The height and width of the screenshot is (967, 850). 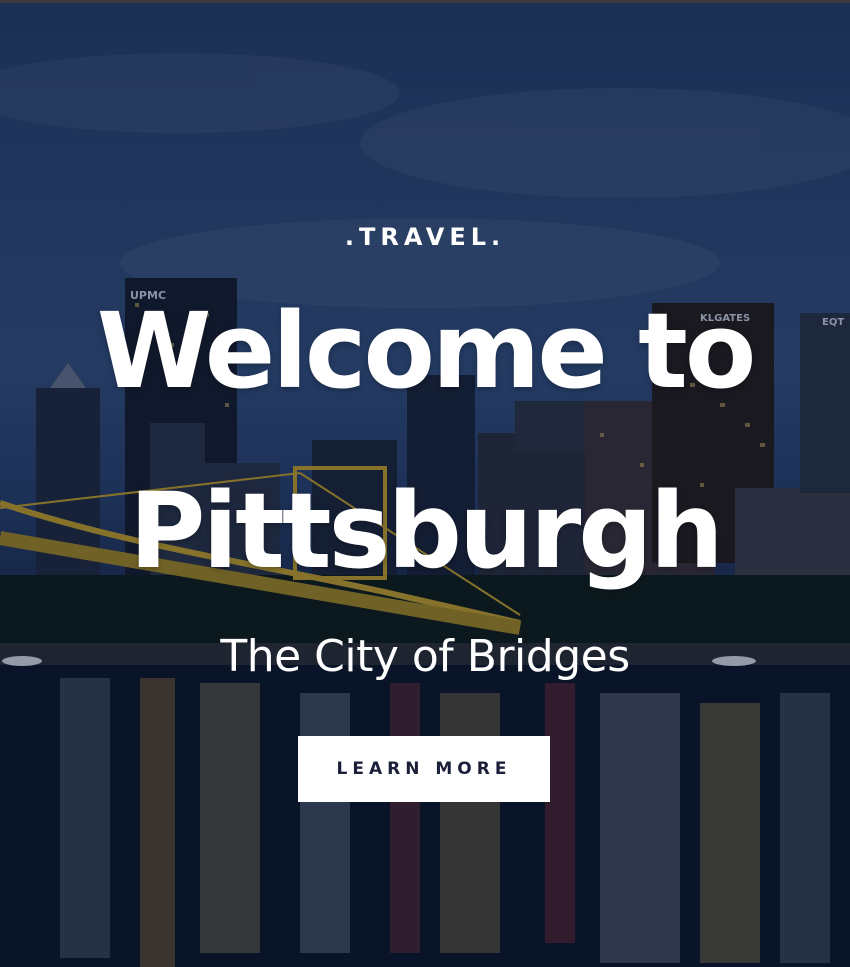 What do you see at coordinates (426, 351) in the screenshot?
I see `hero-title-line-1: Welcome to` at bounding box center [426, 351].